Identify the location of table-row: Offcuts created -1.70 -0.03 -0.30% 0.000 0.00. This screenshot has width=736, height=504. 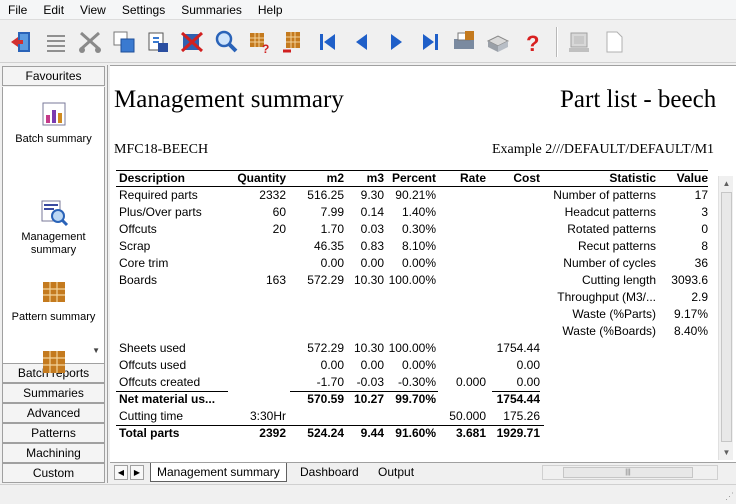
(413, 382).